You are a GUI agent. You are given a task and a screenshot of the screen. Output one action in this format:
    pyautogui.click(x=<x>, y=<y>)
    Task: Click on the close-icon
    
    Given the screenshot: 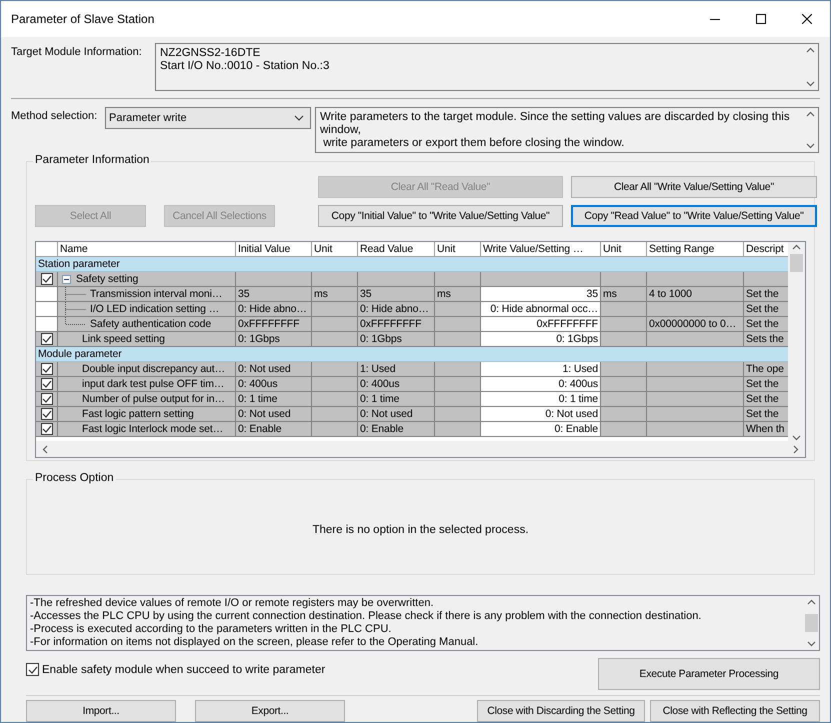 What is the action you would take?
    pyautogui.click(x=807, y=19)
    